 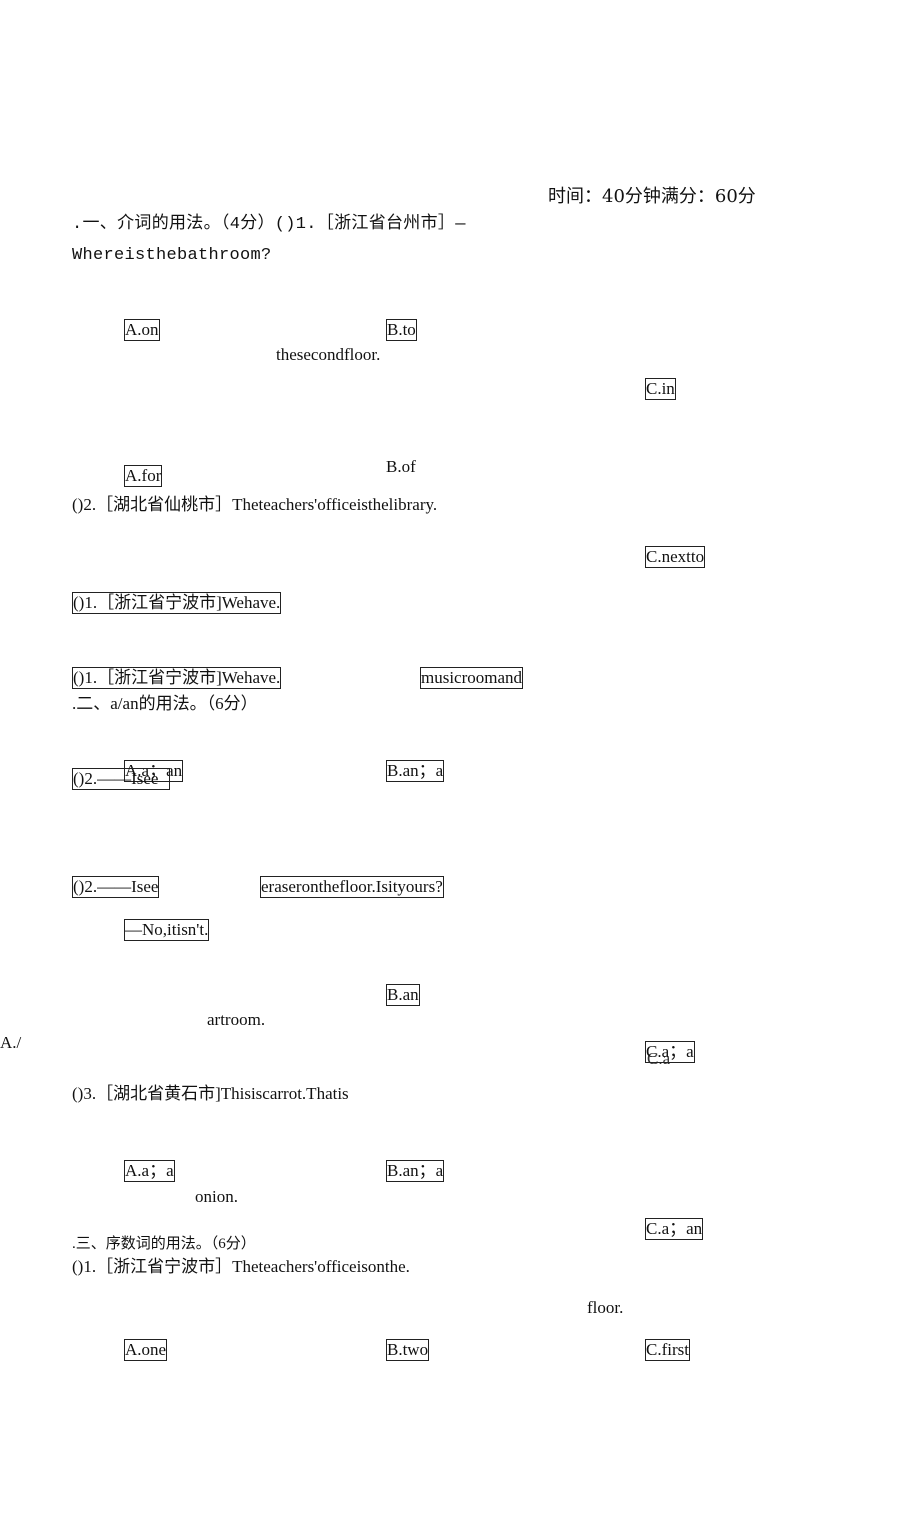 What do you see at coordinates (165, 703) in the screenshot?
I see `section2-heading: .二、a/an的用法。（6分）` at bounding box center [165, 703].